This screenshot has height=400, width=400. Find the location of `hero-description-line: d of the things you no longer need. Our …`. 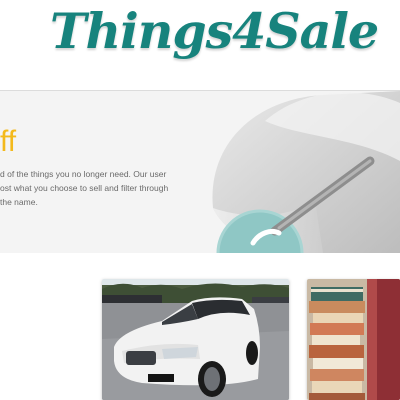

hero-description-line: d of the things you no longer need. Our … is located at coordinates (83, 174).